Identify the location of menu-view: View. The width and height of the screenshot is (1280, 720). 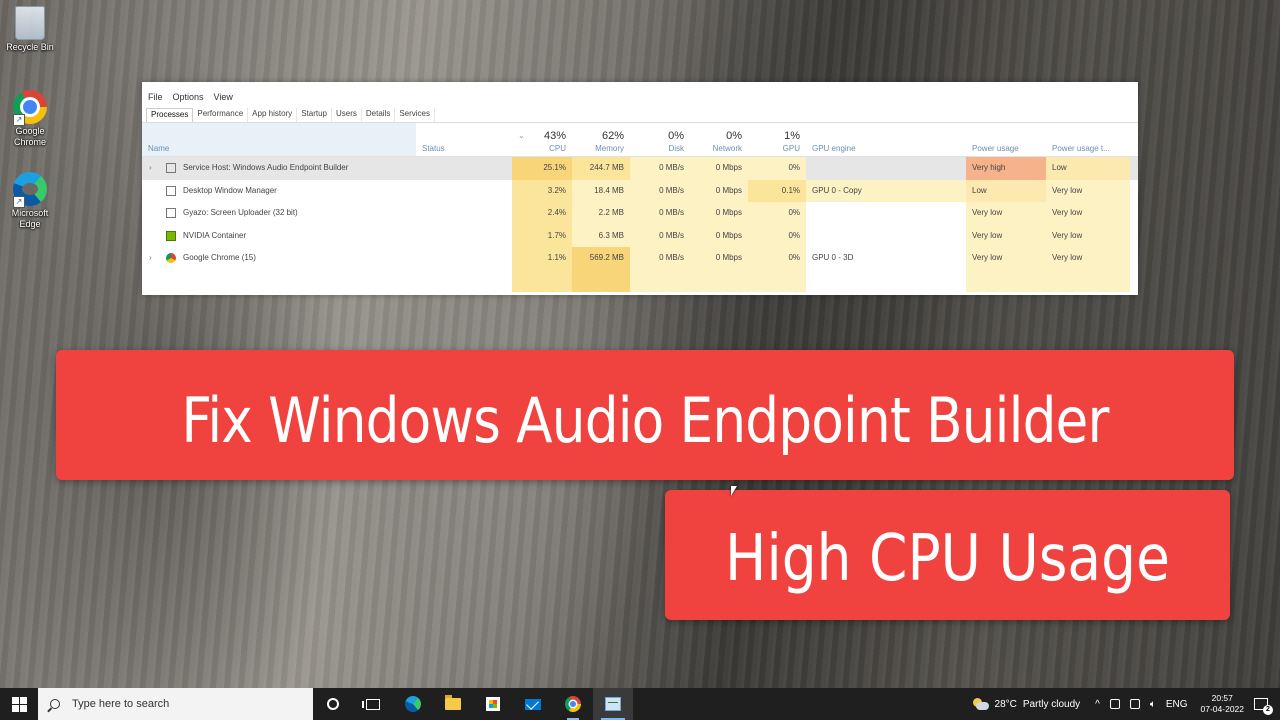
(223, 100).